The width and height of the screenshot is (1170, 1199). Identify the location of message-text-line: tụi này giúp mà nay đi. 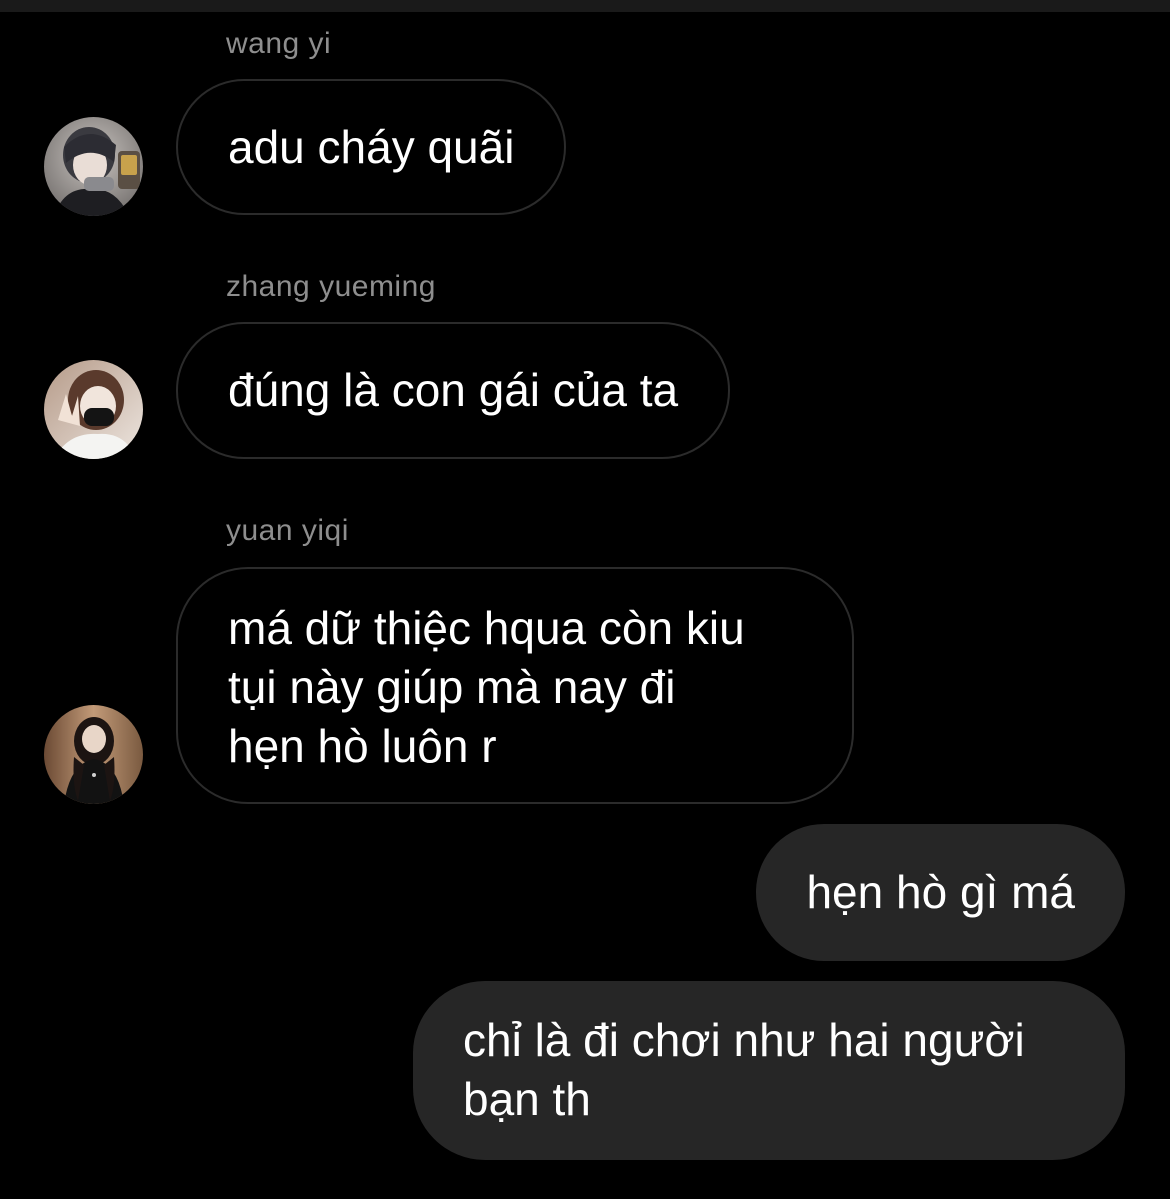
(452, 687).